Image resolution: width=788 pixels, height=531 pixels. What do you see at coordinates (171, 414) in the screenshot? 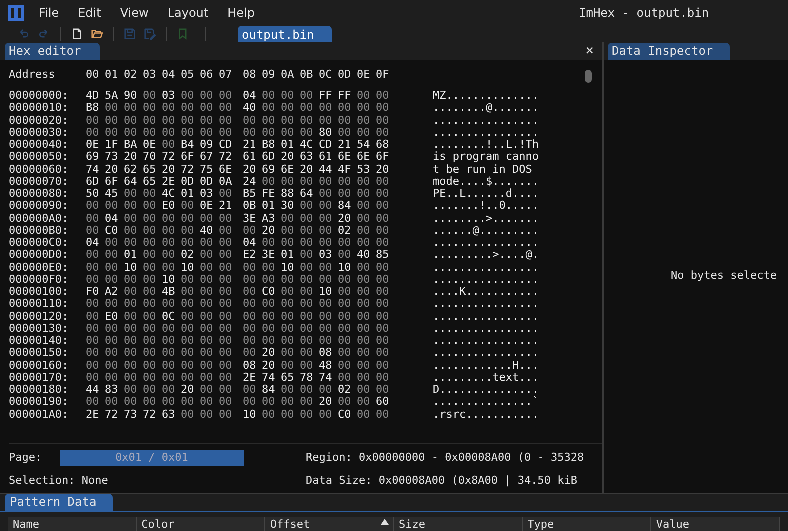
I see `hex-byte: 63` at bounding box center [171, 414].